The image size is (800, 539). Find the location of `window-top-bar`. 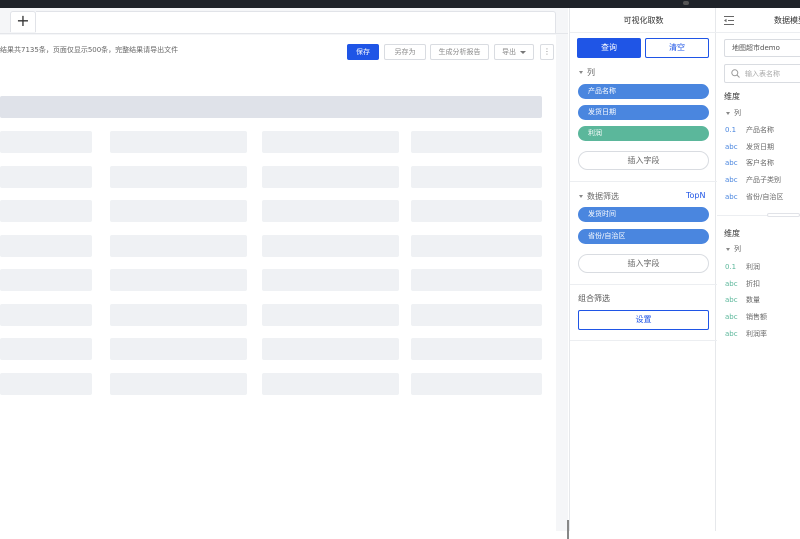

window-top-bar is located at coordinates (400, 4).